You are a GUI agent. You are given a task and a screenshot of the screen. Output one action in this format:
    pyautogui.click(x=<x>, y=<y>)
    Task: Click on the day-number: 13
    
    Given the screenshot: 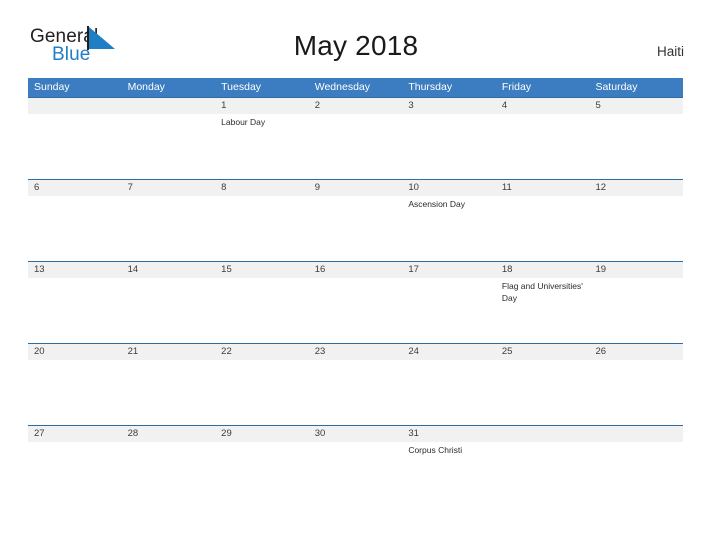 What is the action you would take?
    pyautogui.click(x=75, y=270)
    